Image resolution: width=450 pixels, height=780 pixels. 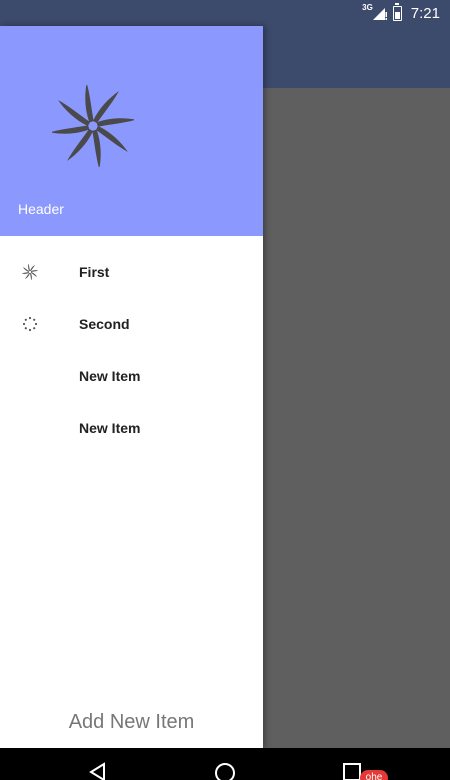 I want to click on menu-item-first: First, so click(x=131, y=272).